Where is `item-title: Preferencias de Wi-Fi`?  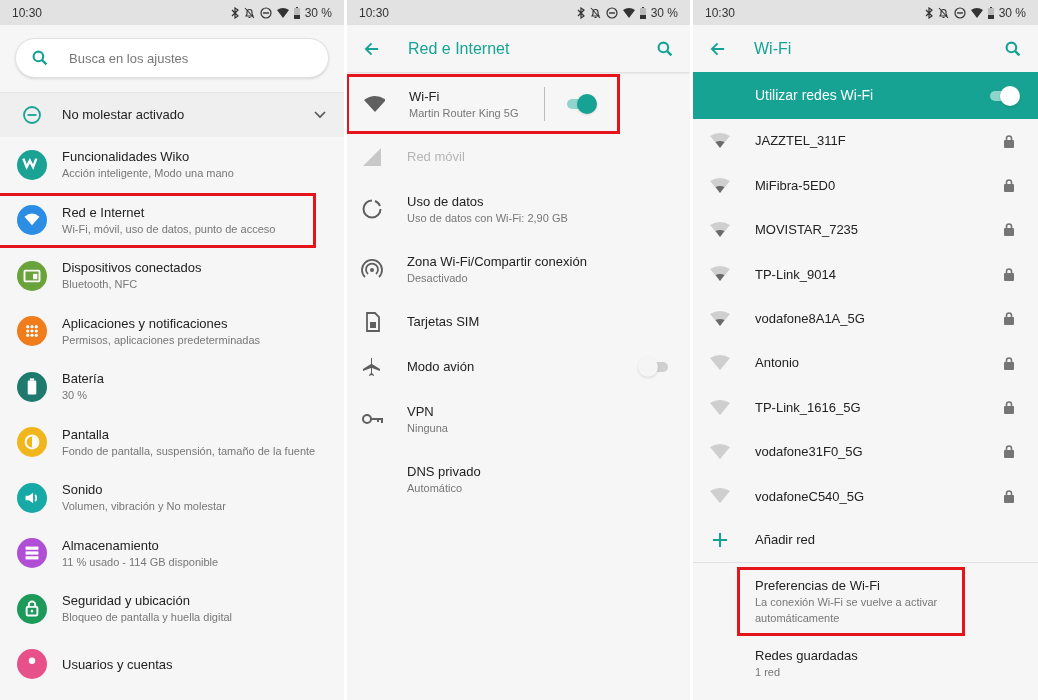
item-title: Preferencias de Wi-Fi is located at coordinates (818, 585).